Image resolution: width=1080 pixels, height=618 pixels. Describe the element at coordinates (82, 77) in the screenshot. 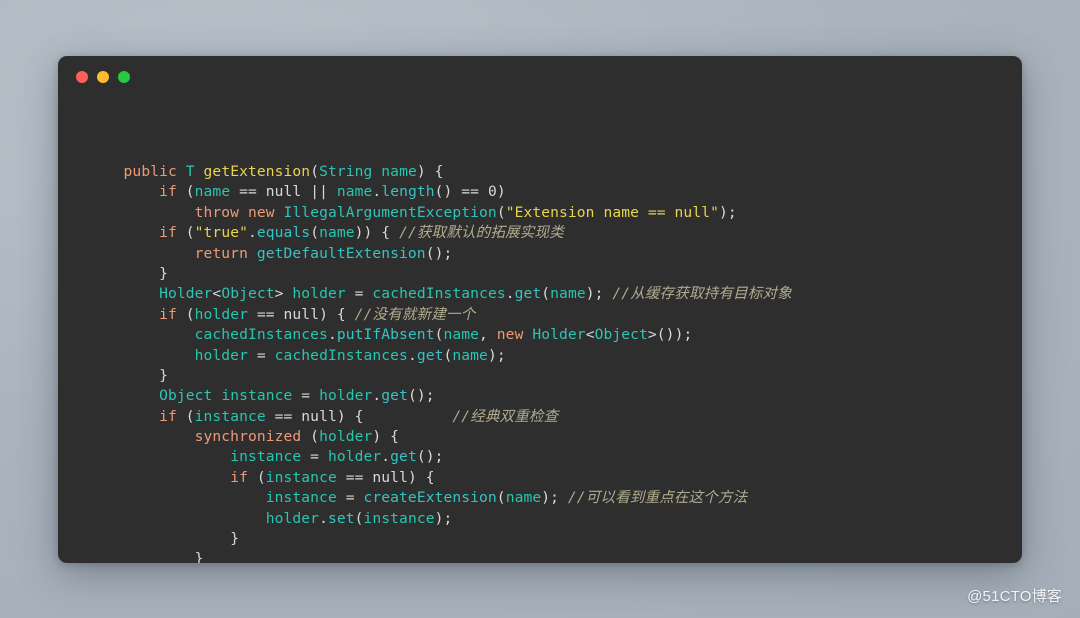

I see `close-traffic-light-icon` at that location.